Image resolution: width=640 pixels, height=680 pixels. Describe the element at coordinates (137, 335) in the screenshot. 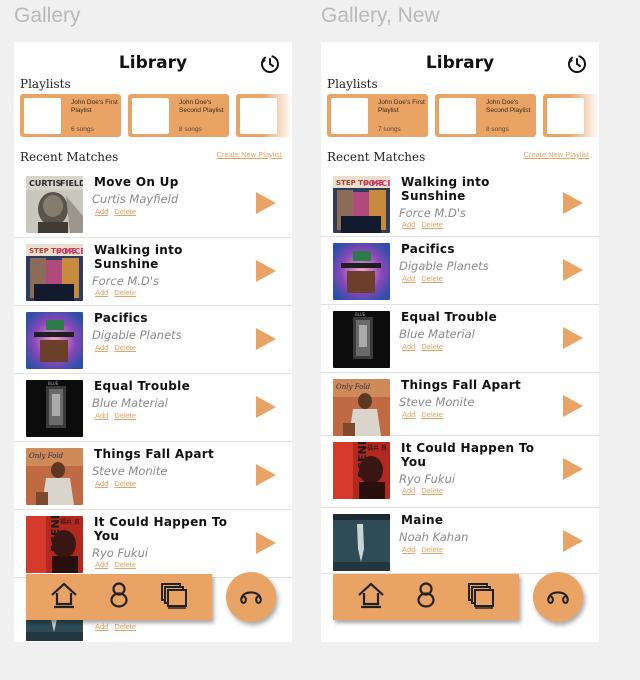

I see `song-artist: Digable Planets` at that location.